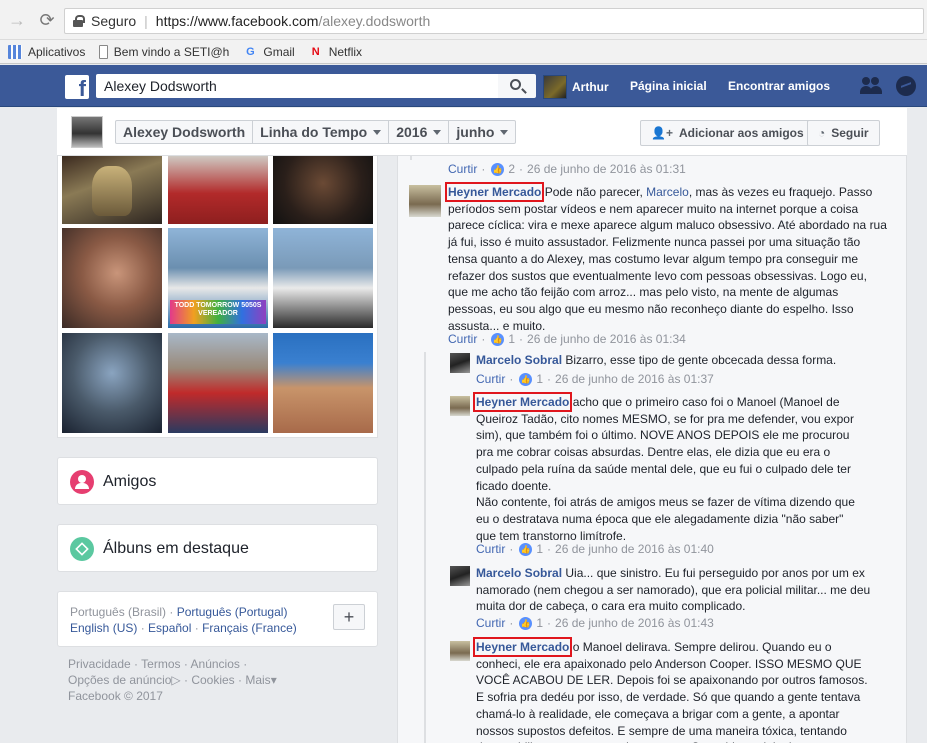 Image resolution: width=927 pixels, height=743 pixels. Describe the element at coordinates (115, 696) in the screenshot. I see `copyright: Facebook © 2017` at that location.